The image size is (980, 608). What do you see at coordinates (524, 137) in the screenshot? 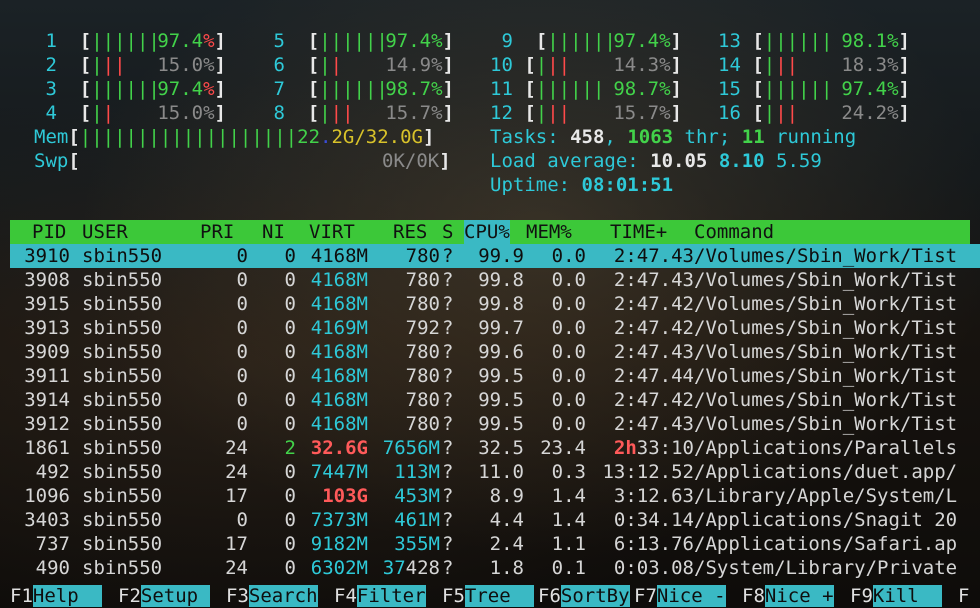
I see `tasks-label: Tasks:` at bounding box center [524, 137].